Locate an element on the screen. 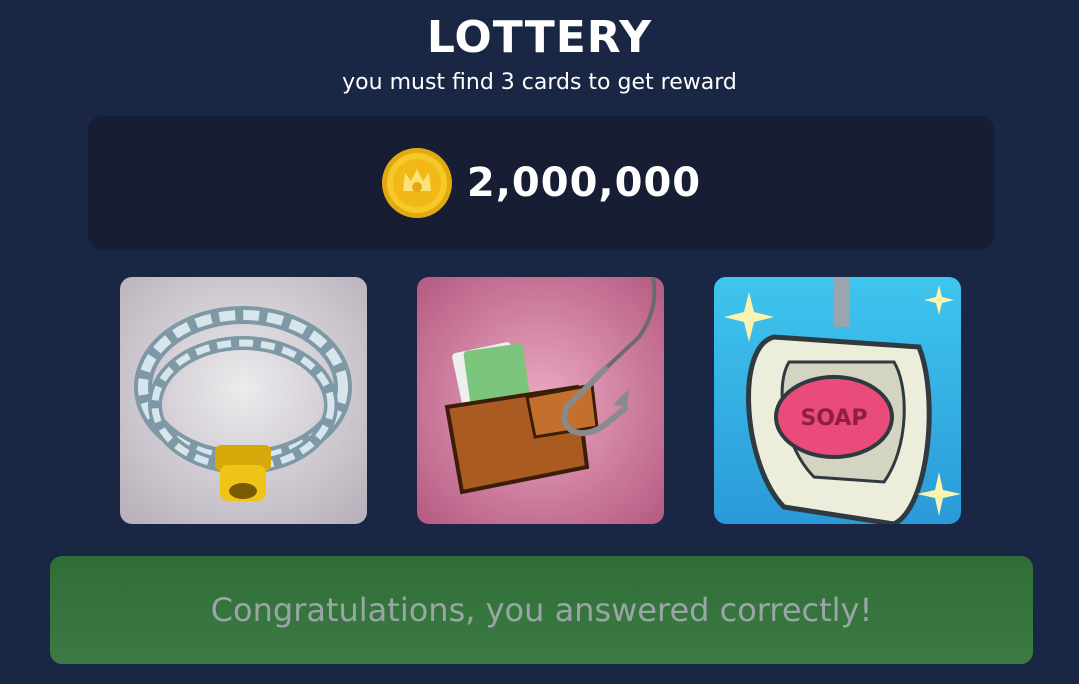 The height and width of the screenshot is (684, 1079). soap-in-urinal-icon: SOAP is located at coordinates (837, 400).